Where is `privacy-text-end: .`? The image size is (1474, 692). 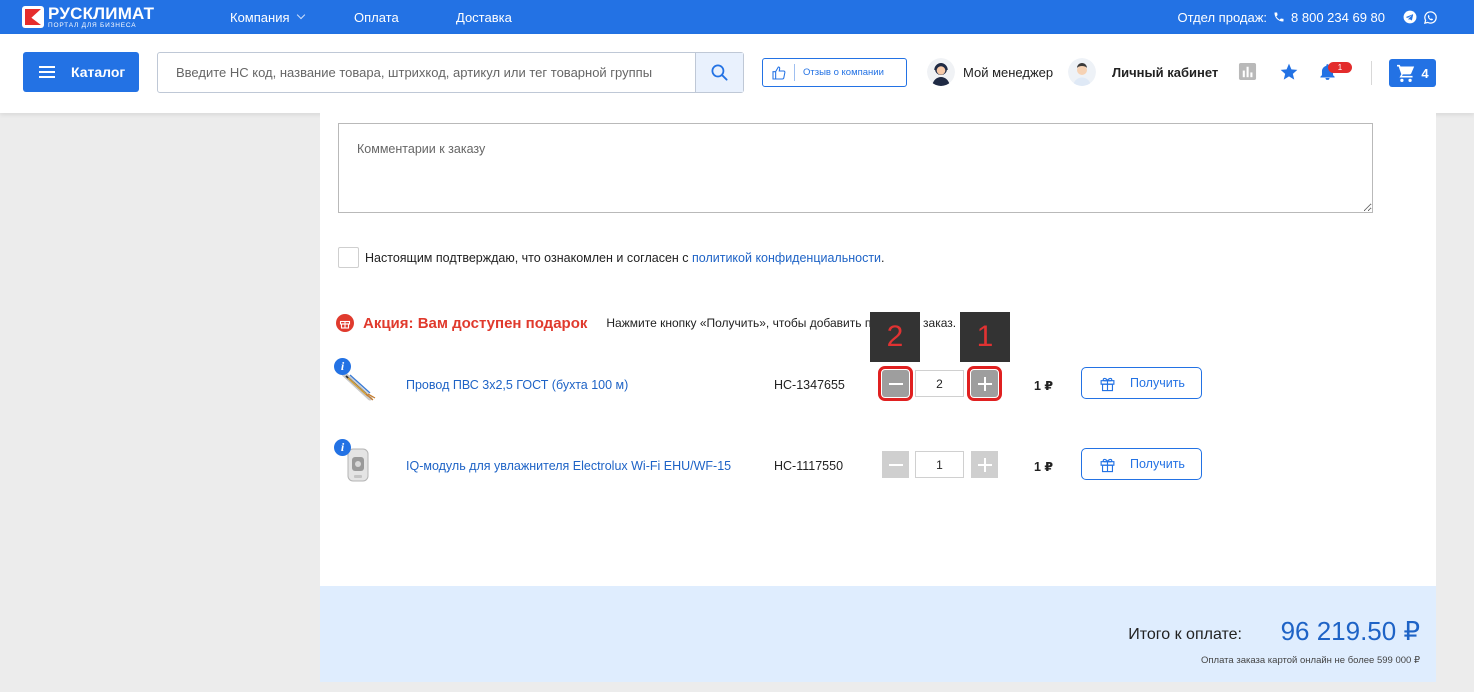 privacy-text-end: . is located at coordinates (883, 257).